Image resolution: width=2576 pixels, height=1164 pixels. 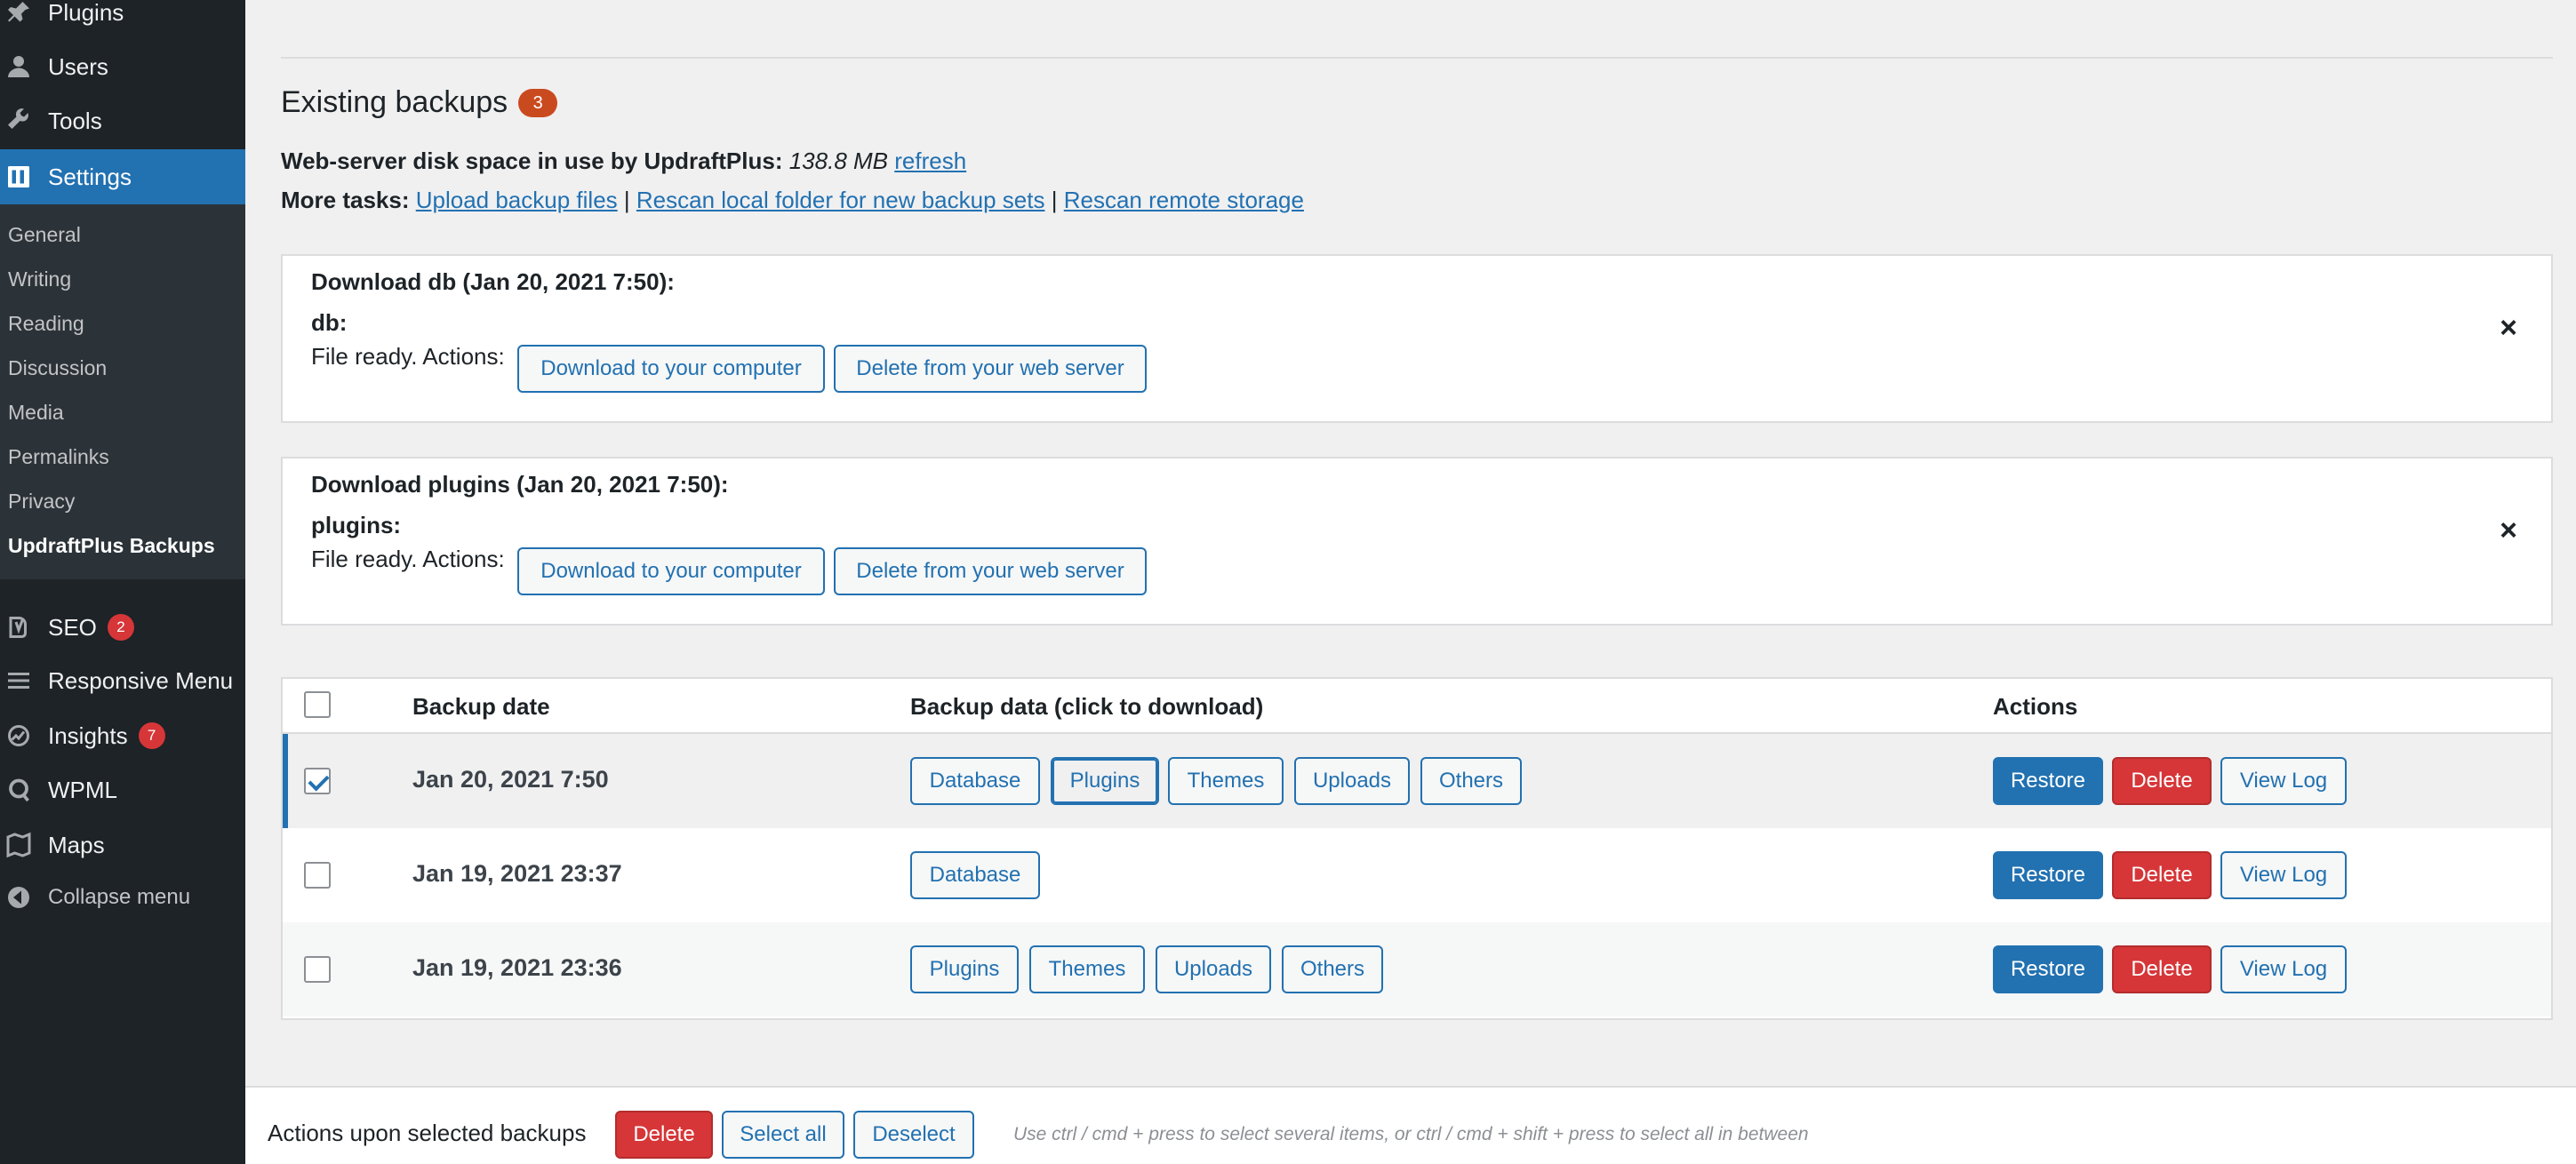 What do you see at coordinates (90, 176) in the screenshot?
I see `sidebar-item-label: Settings` at bounding box center [90, 176].